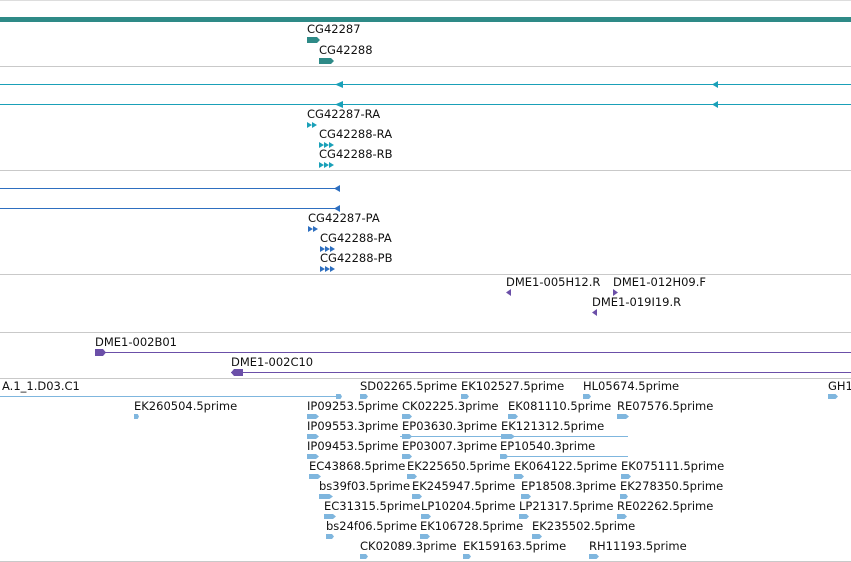  What do you see at coordinates (408, 386) in the screenshot?
I see `est-label: SD02265.5prime` at bounding box center [408, 386].